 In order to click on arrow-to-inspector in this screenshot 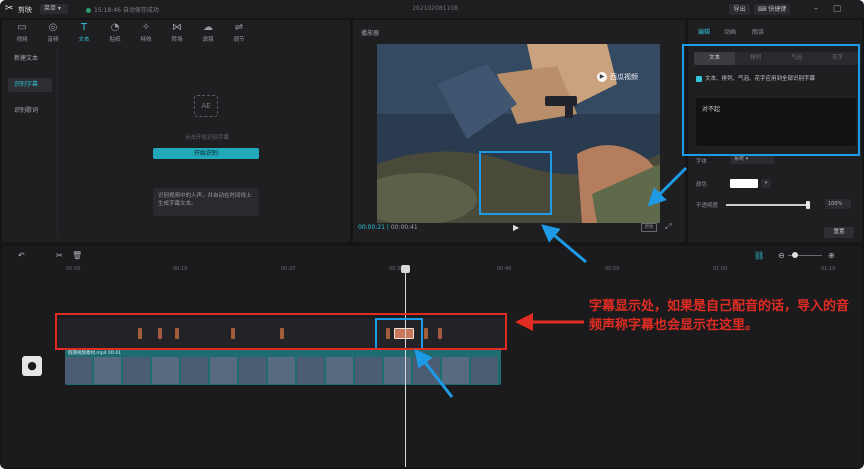, I will do `click(667, 186)`.